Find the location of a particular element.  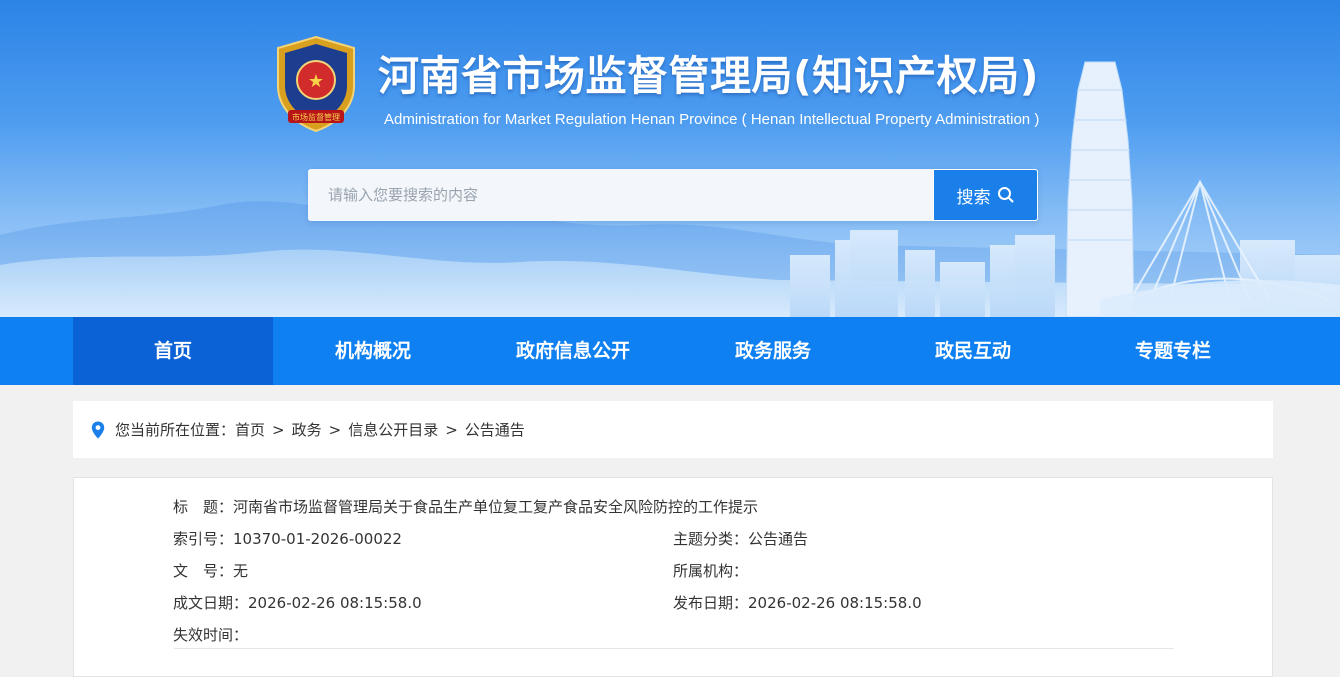

breadcrumb-info-catalog: 信息公开目录 is located at coordinates (393, 429).